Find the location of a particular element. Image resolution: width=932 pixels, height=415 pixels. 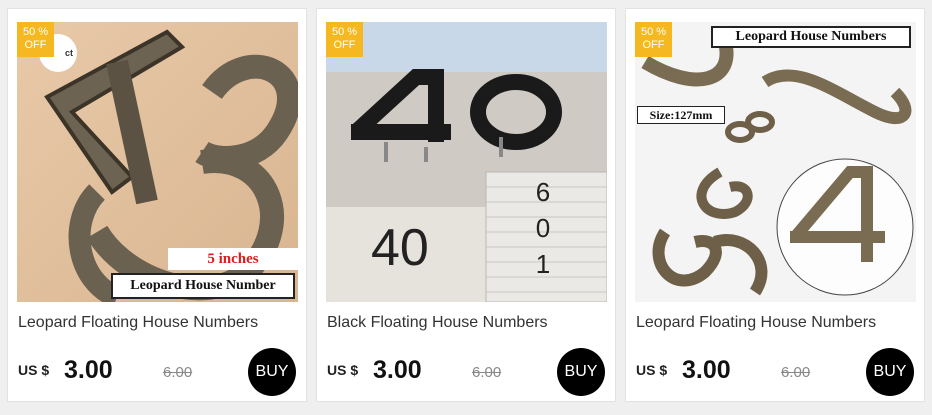

vertical-digits: 6 0 1 is located at coordinates (543, 228).